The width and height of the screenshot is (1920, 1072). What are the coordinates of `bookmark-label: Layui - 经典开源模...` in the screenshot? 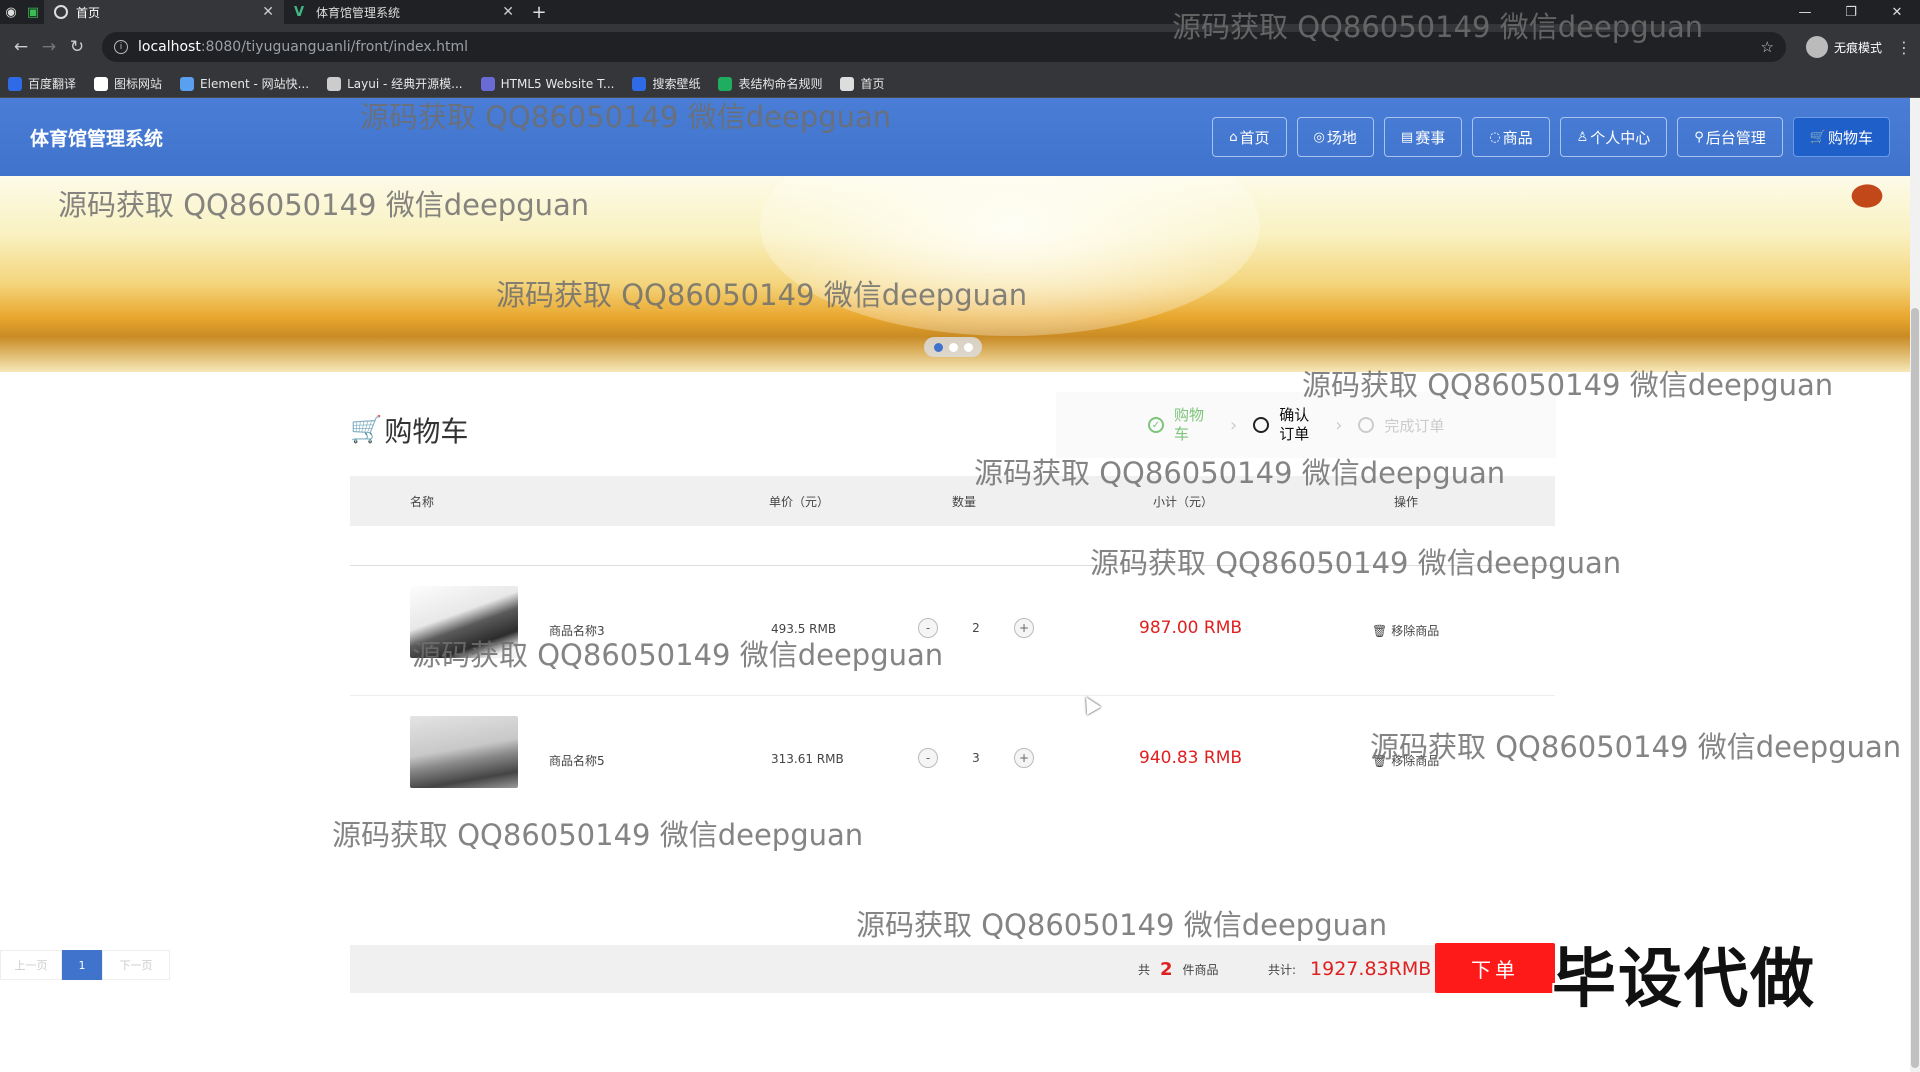 It's located at (405, 84).